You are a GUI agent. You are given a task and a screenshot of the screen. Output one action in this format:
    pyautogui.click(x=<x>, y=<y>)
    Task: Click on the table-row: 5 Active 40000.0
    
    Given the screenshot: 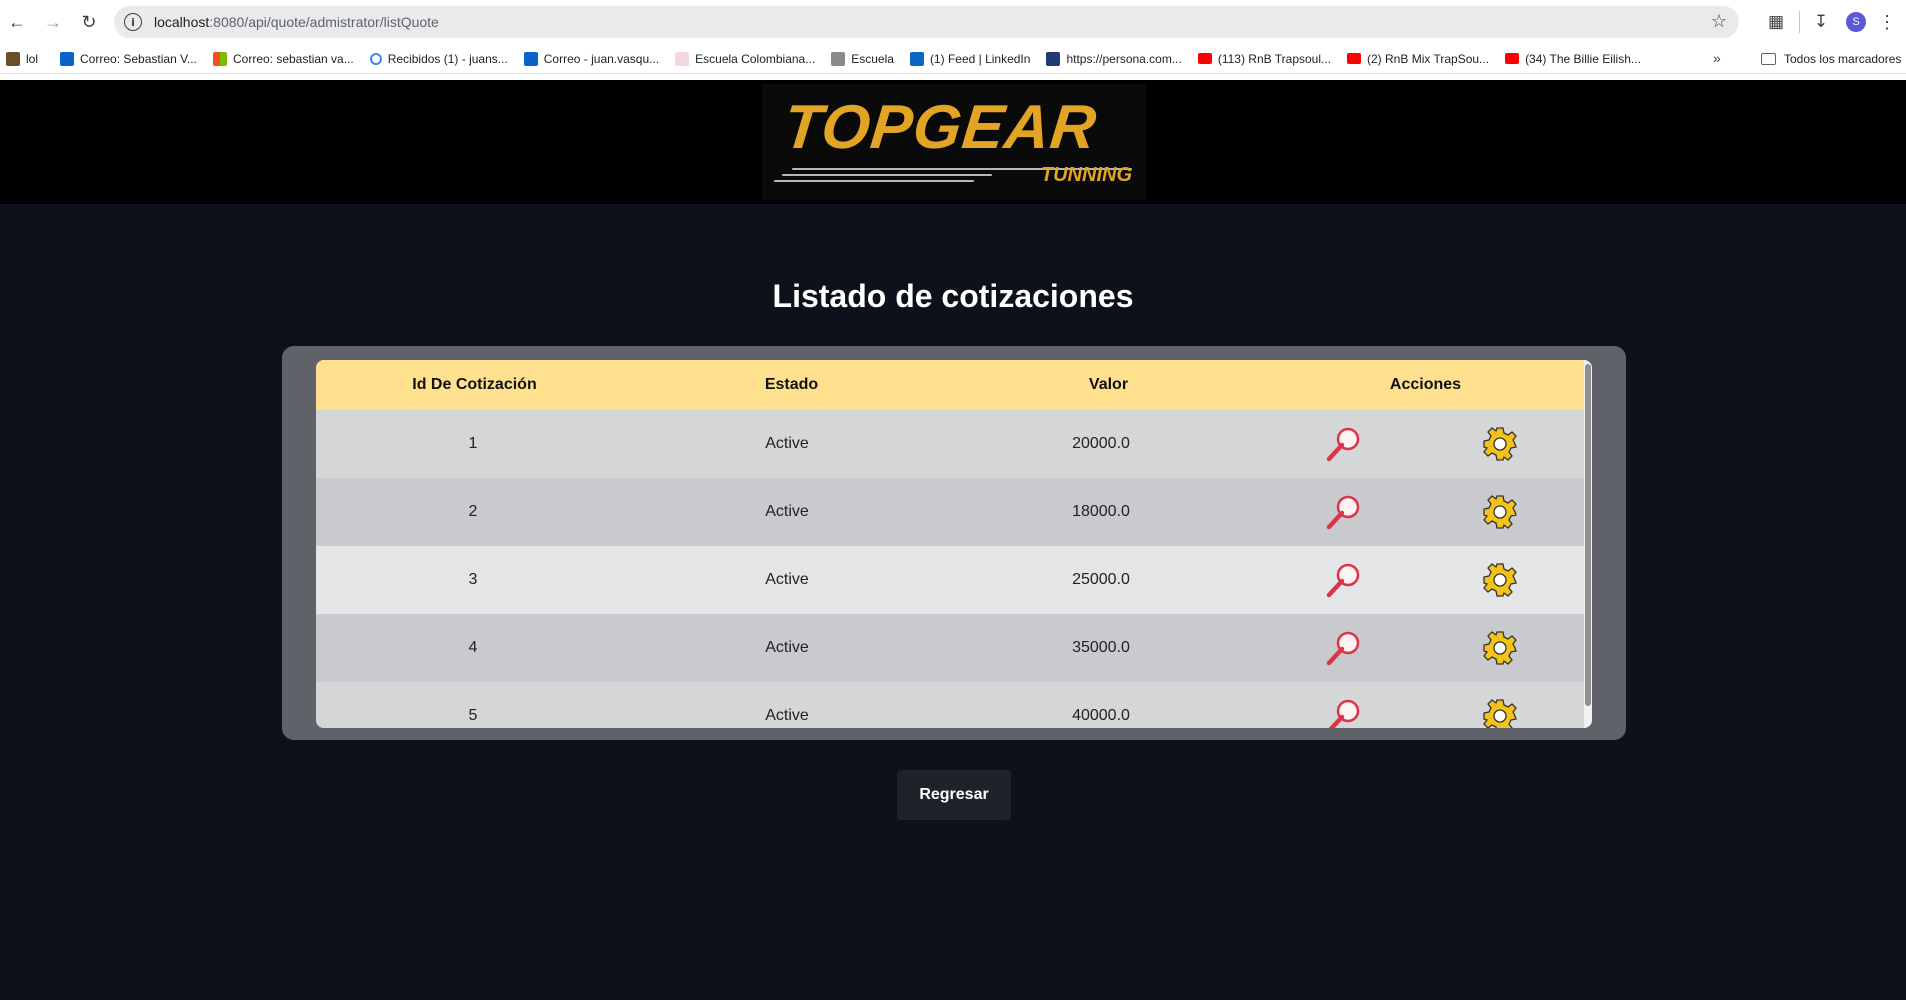 What is the action you would take?
    pyautogui.click(x=950, y=705)
    